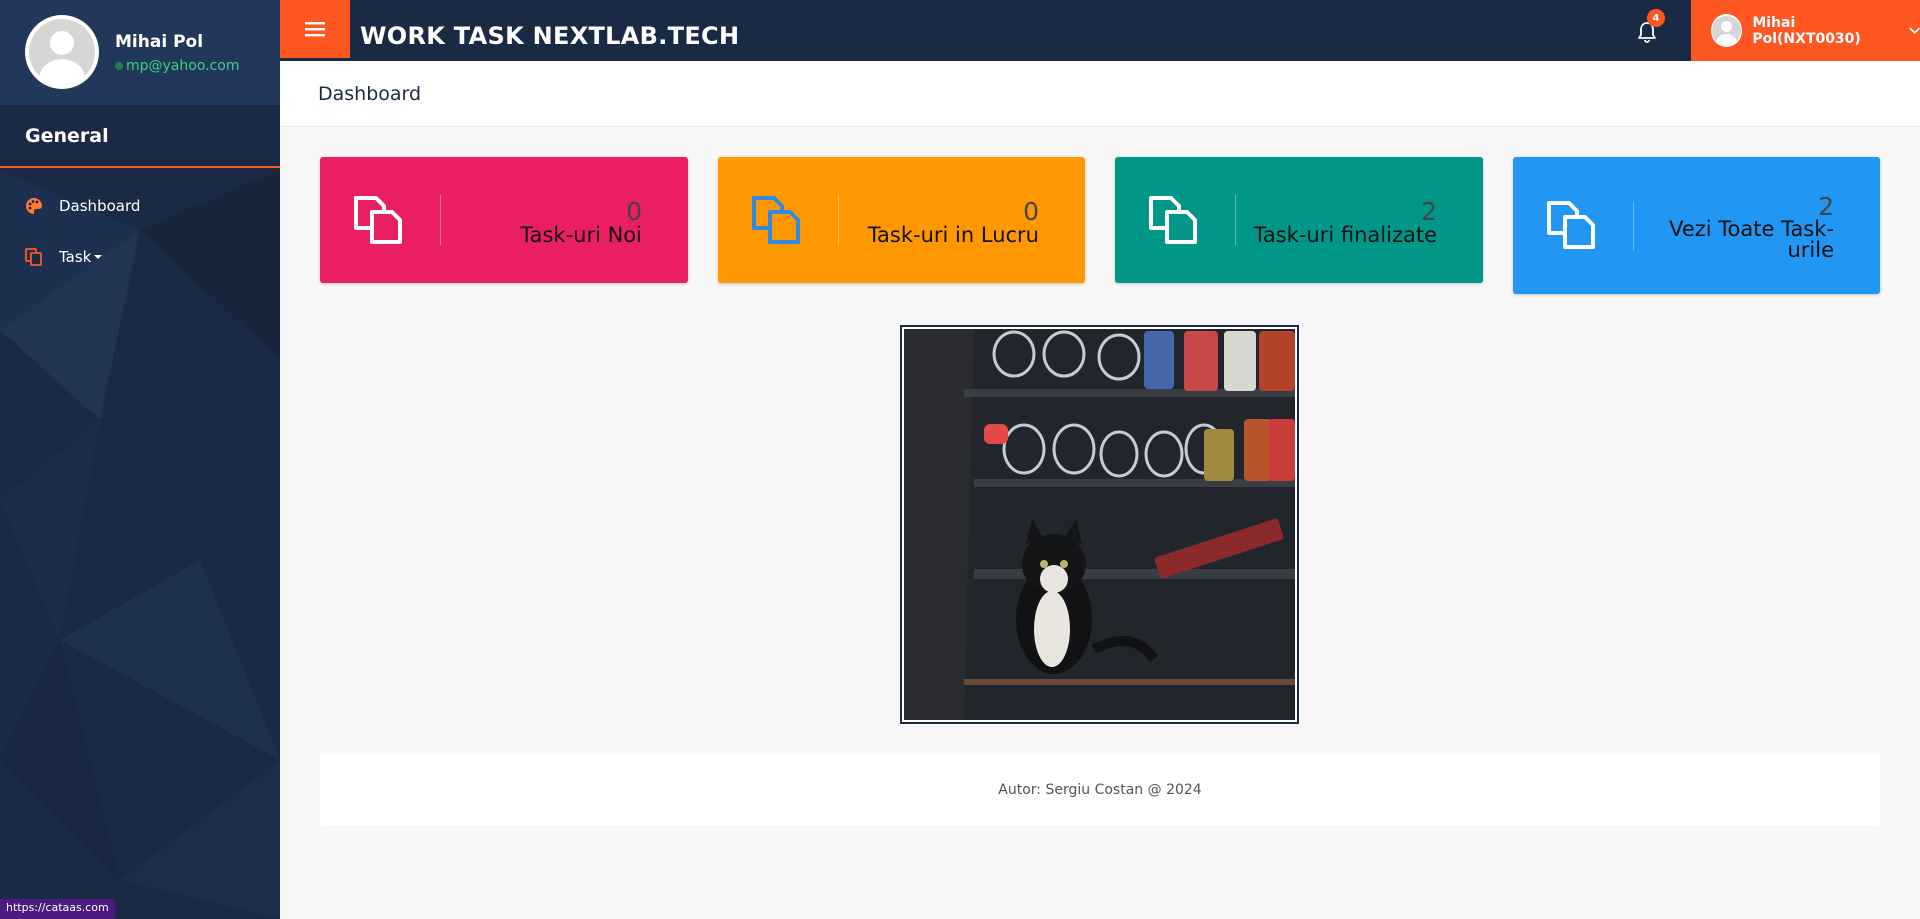  Describe the element at coordinates (1299, 220) in the screenshot. I see `card-finished-tasks: 2 Task-uri finalizate` at that location.